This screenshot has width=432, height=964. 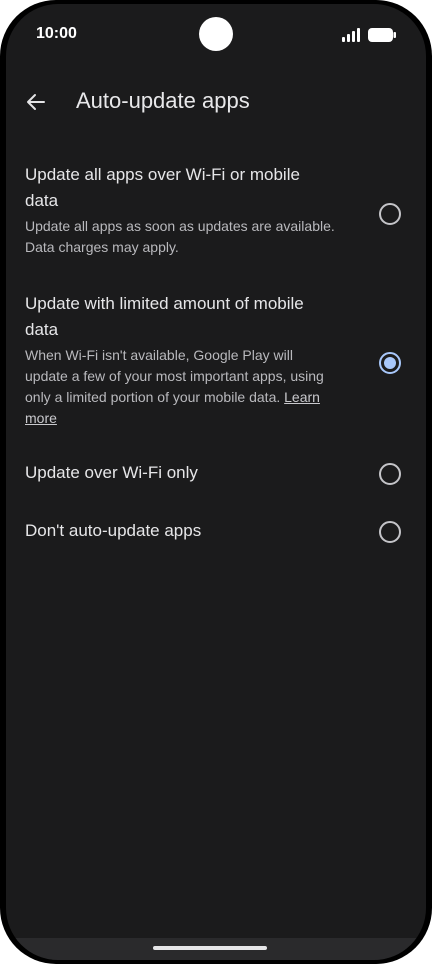 I want to click on option-dont-auto-update: Don't auto-update apps, so click(x=216, y=535).